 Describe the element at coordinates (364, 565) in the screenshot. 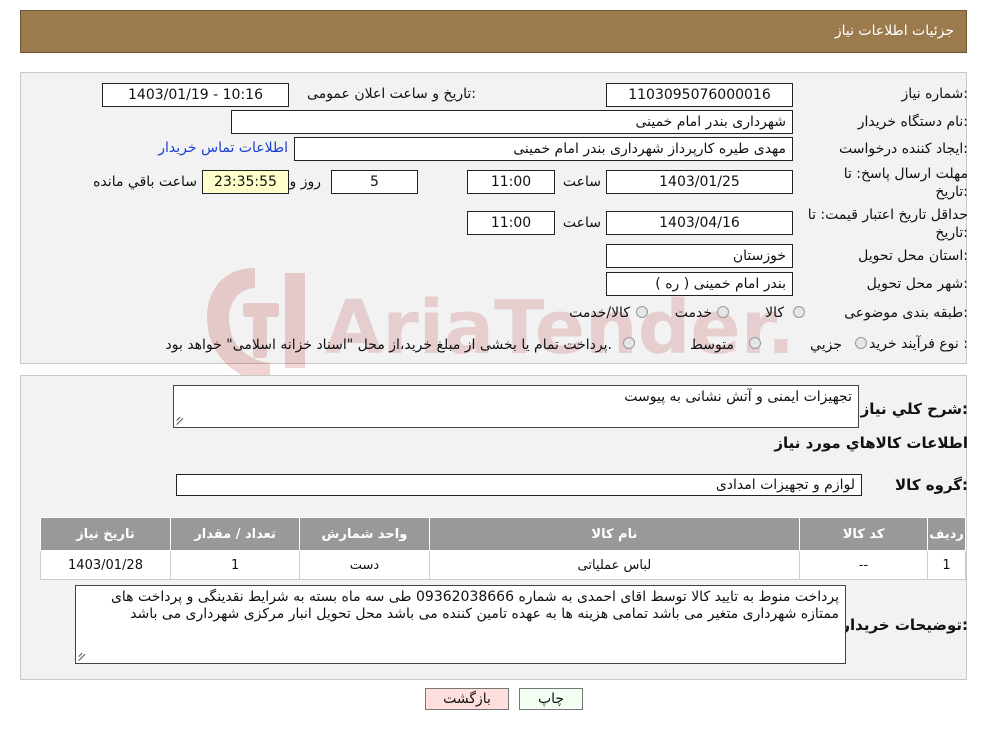

I see `cell-unit: دست` at that location.